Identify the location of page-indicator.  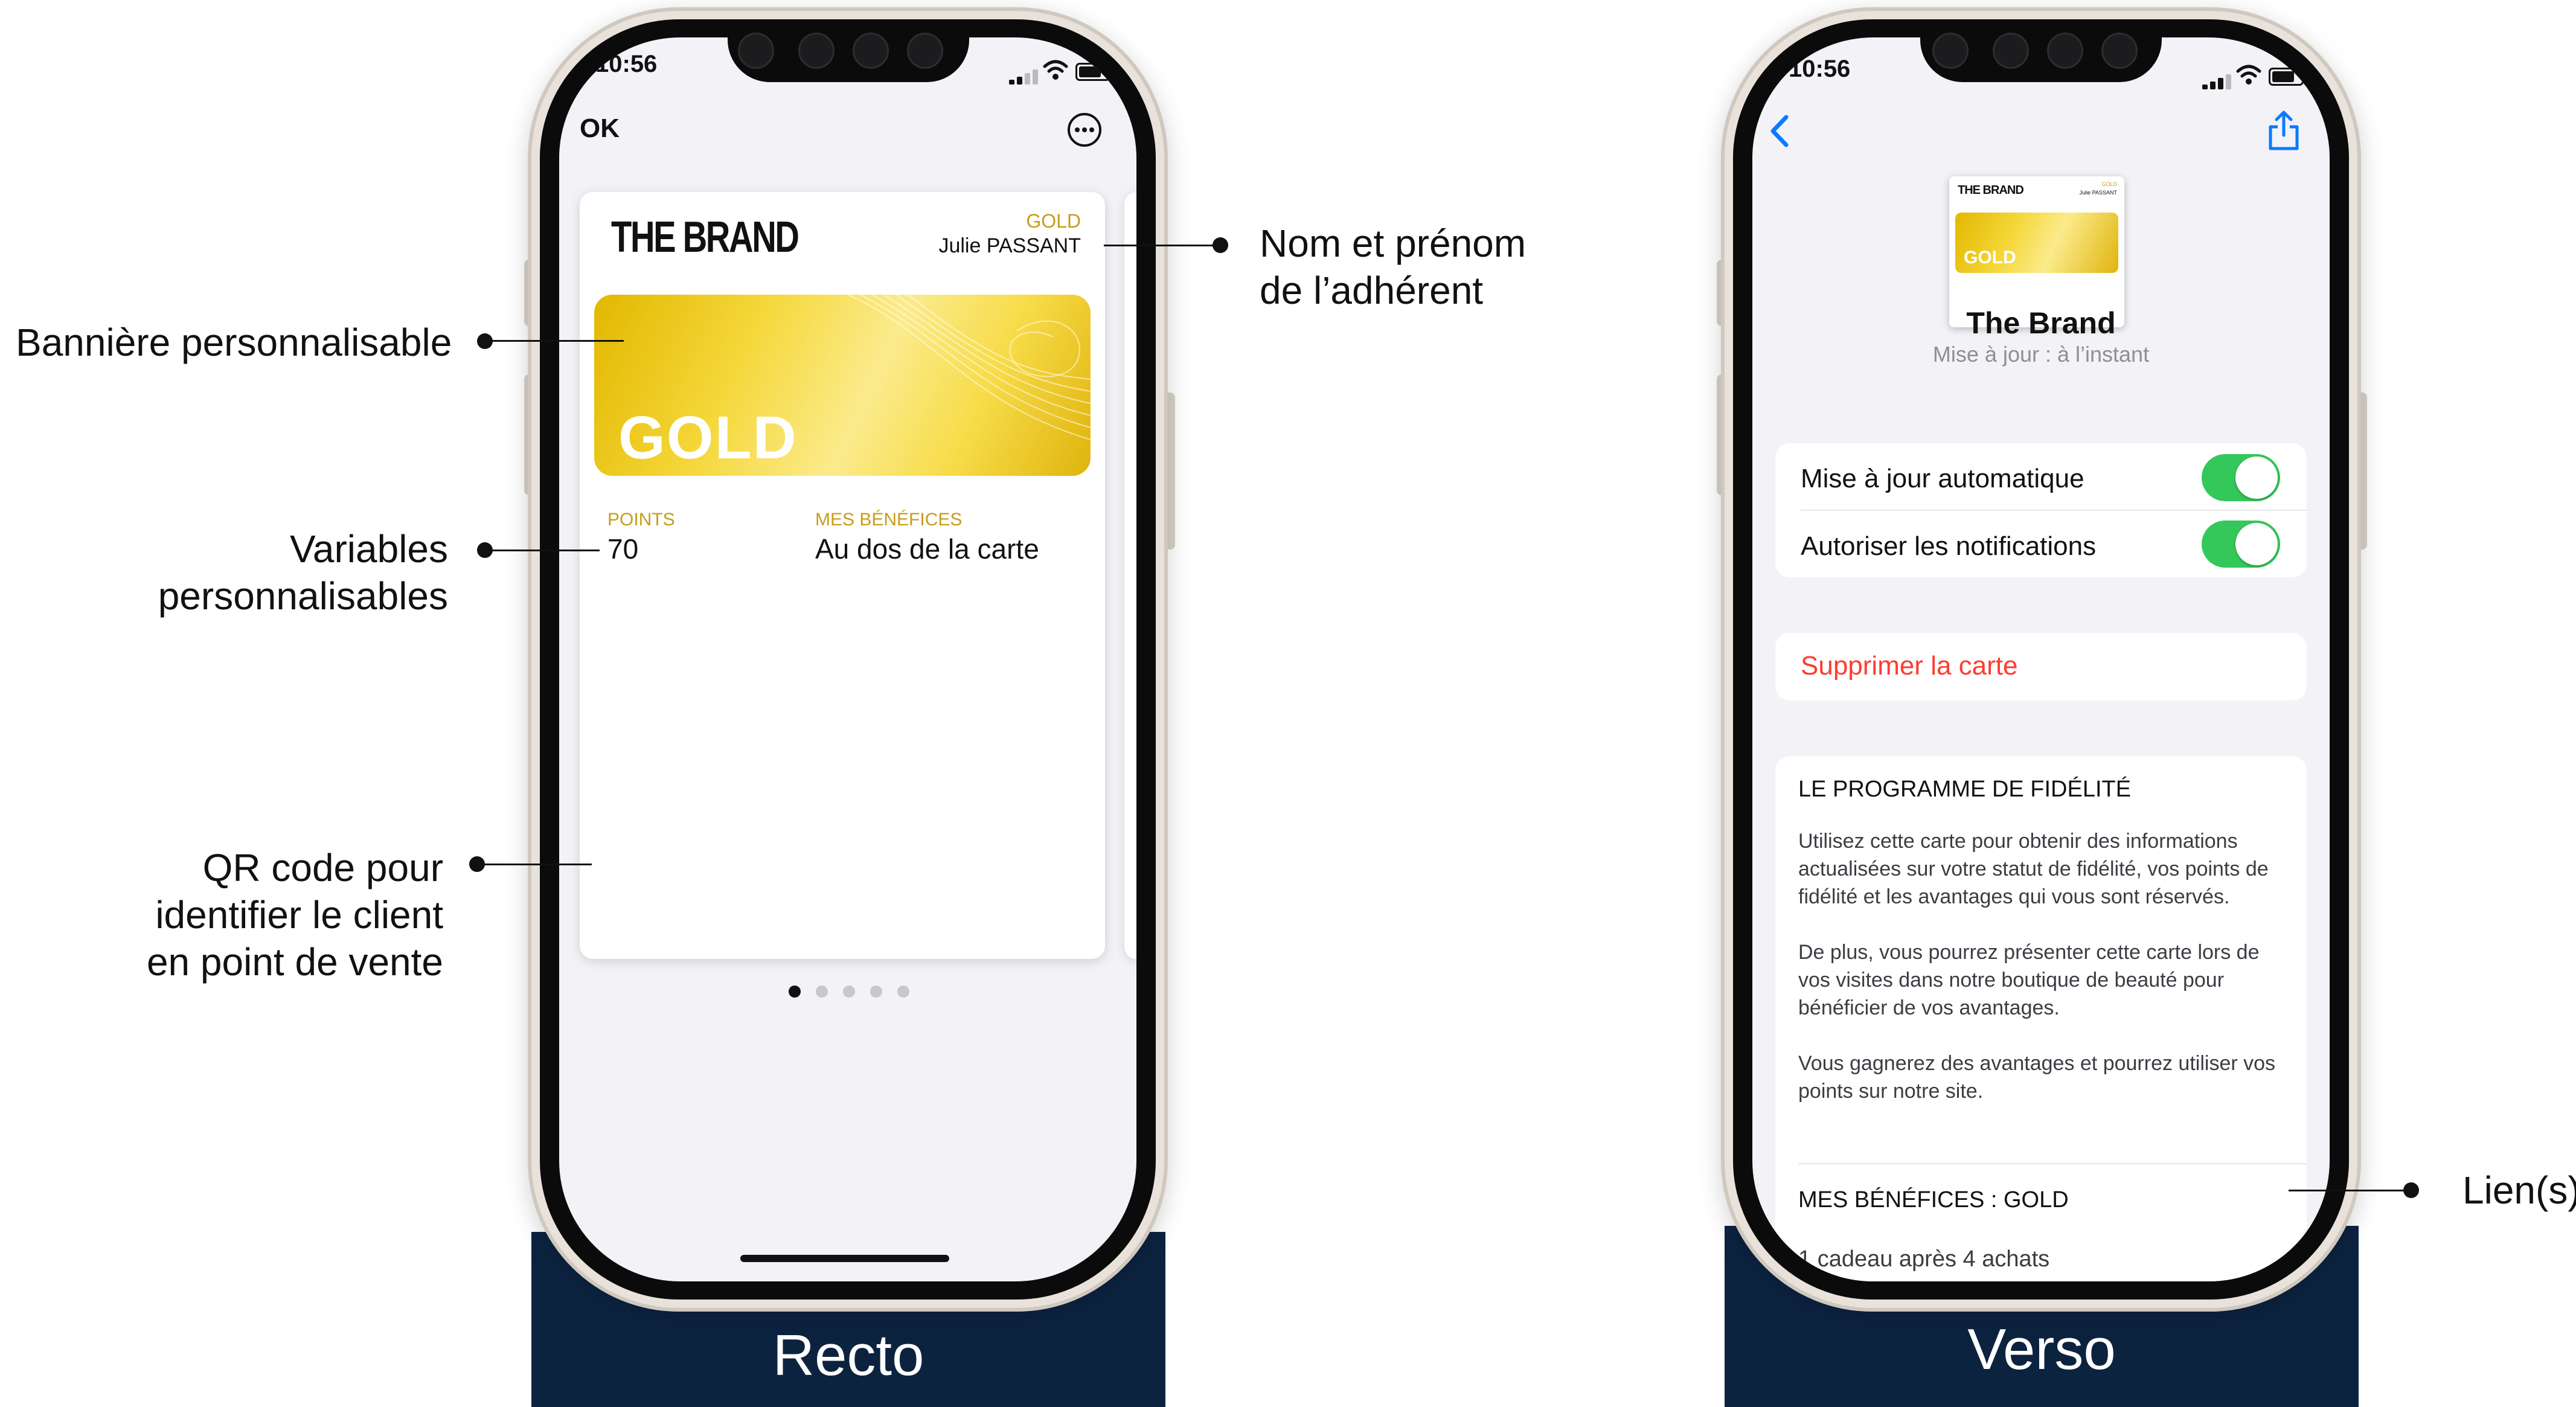
(849, 993).